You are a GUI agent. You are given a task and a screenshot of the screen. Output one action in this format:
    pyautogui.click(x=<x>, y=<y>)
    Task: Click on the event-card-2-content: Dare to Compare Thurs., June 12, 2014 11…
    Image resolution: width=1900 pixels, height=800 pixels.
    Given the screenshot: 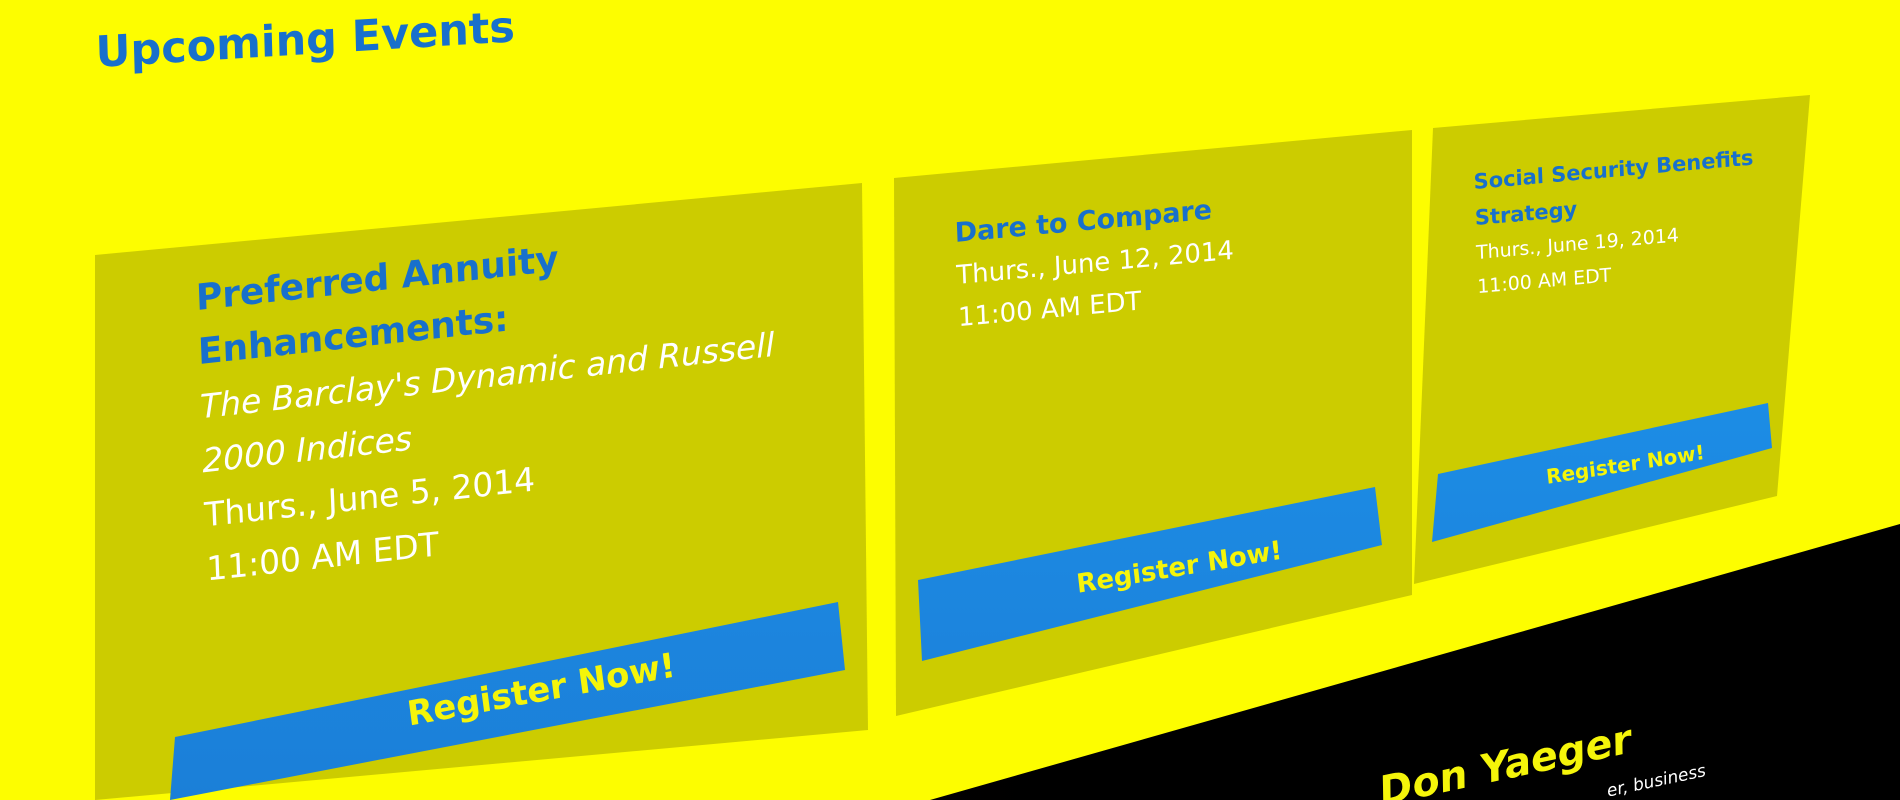 What is the action you would take?
    pyautogui.click(x=1095, y=263)
    